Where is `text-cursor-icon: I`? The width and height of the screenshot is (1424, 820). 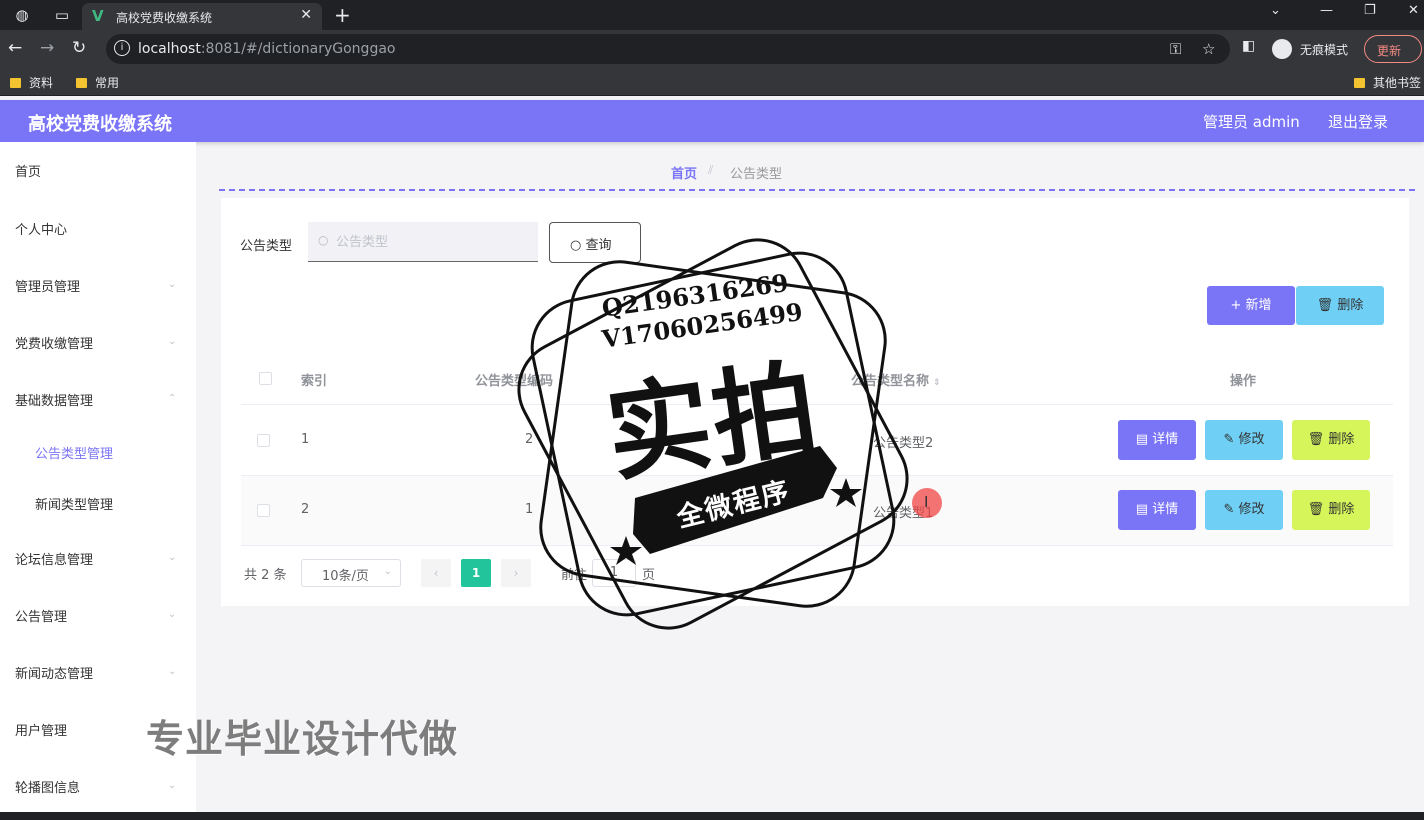
text-cursor-icon: I is located at coordinates (926, 502).